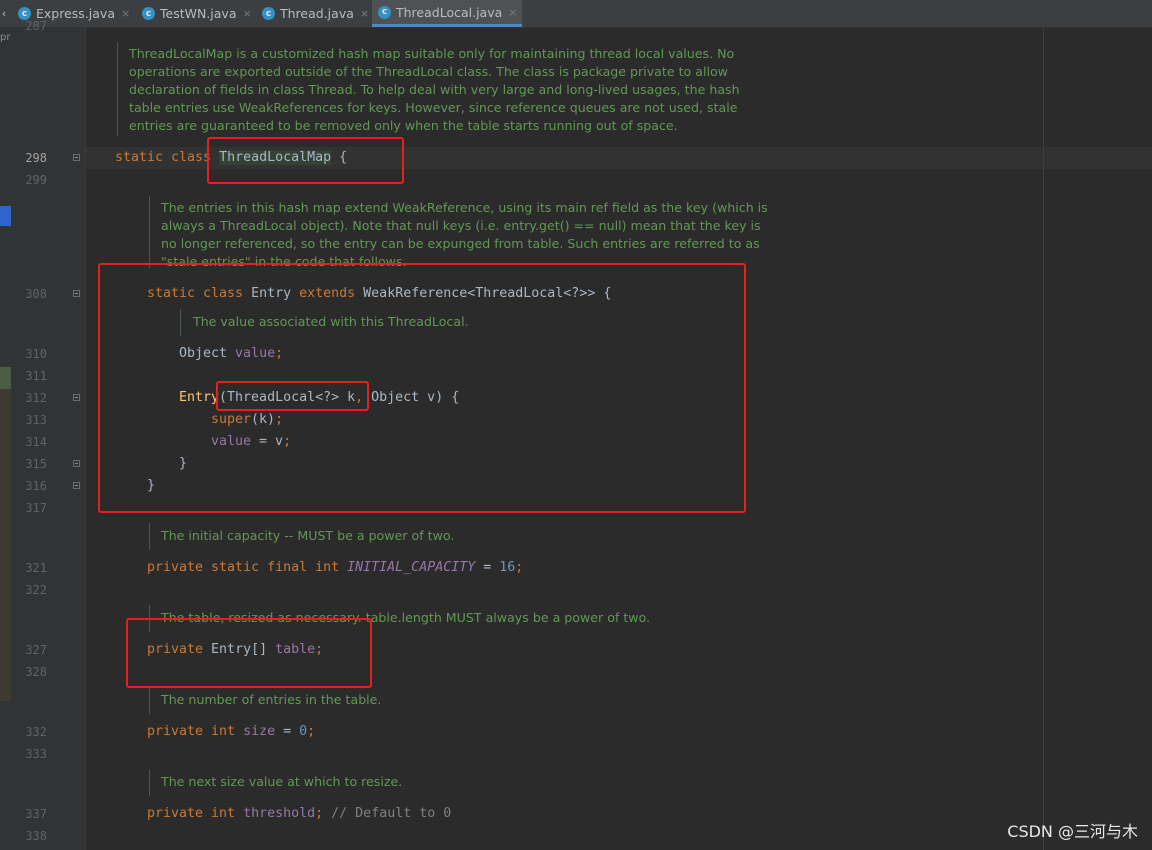  Describe the element at coordinates (305, 160) in the screenshot. I see `annotation-box-threadlocalmap` at that location.